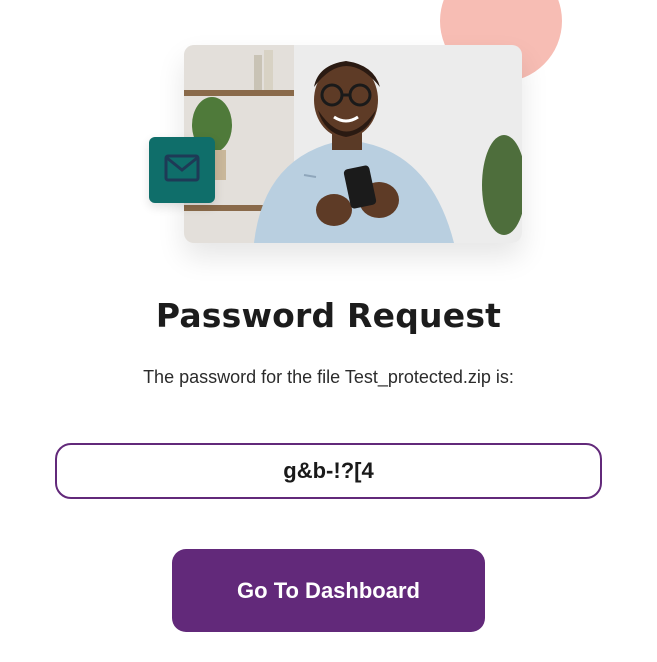 This screenshot has width=657, height=662. Describe the element at coordinates (328, 315) in the screenshot. I see `page-title: Password Request` at that location.